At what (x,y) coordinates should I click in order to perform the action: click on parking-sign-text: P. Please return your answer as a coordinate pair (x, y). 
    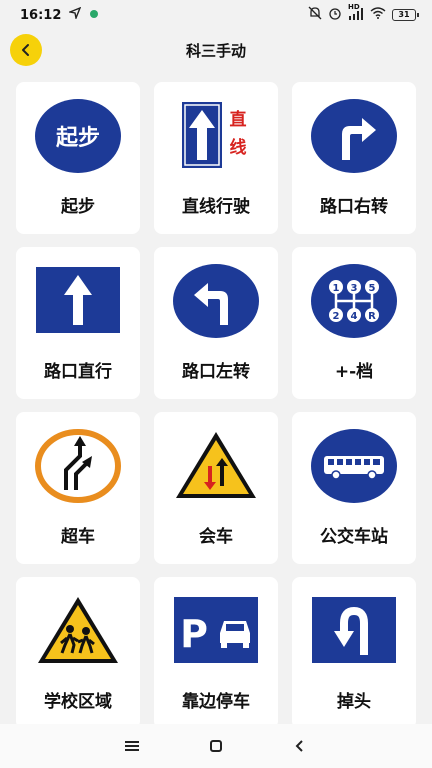
    Looking at the image, I should click on (194, 634).